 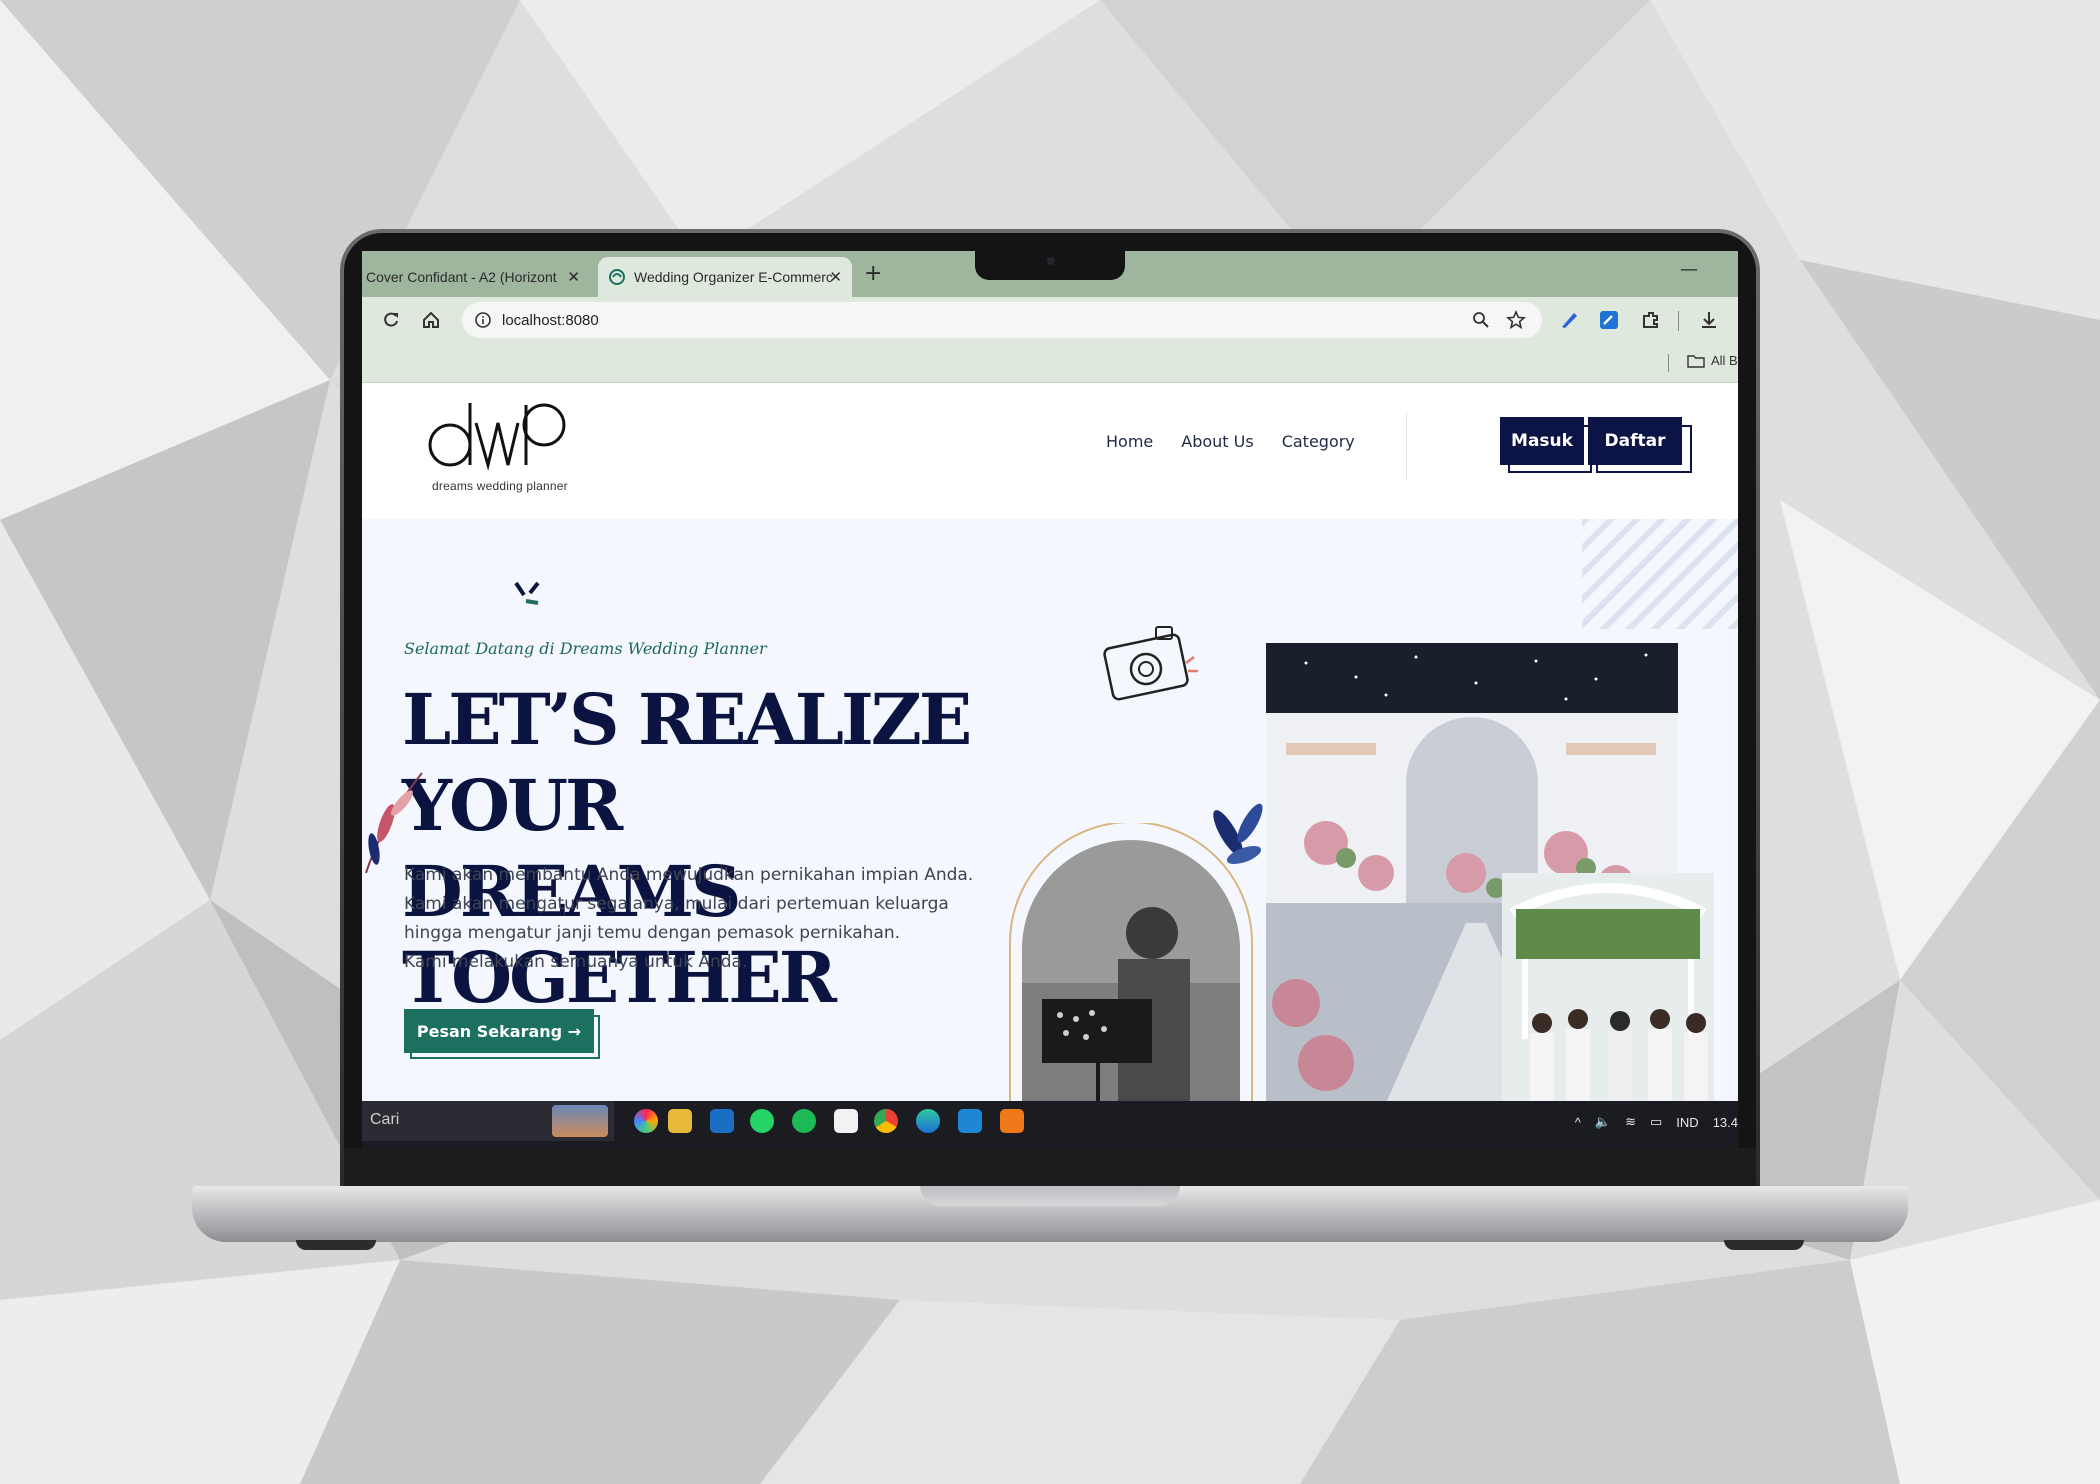 I want to click on hero-tagline: Selamat Datang di Dreams Wedding Planner, so click(x=585, y=648).